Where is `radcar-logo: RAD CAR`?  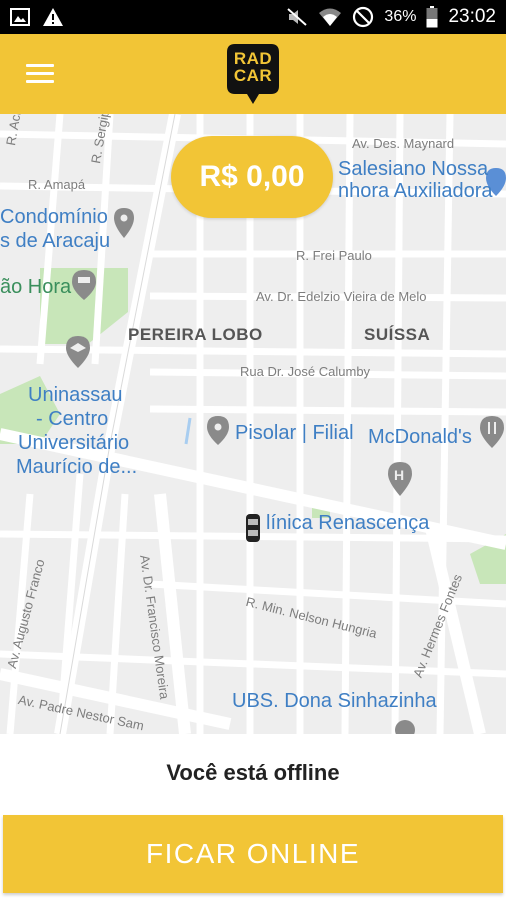 radcar-logo: RAD CAR is located at coordinates (253, 74).